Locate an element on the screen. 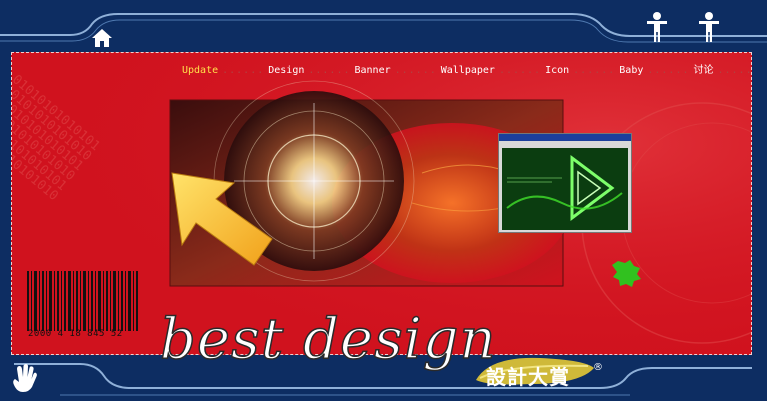 The width and height of the screenshot is (767, 401). award-title: 設計大賞 is located at coordinates (528, 377).